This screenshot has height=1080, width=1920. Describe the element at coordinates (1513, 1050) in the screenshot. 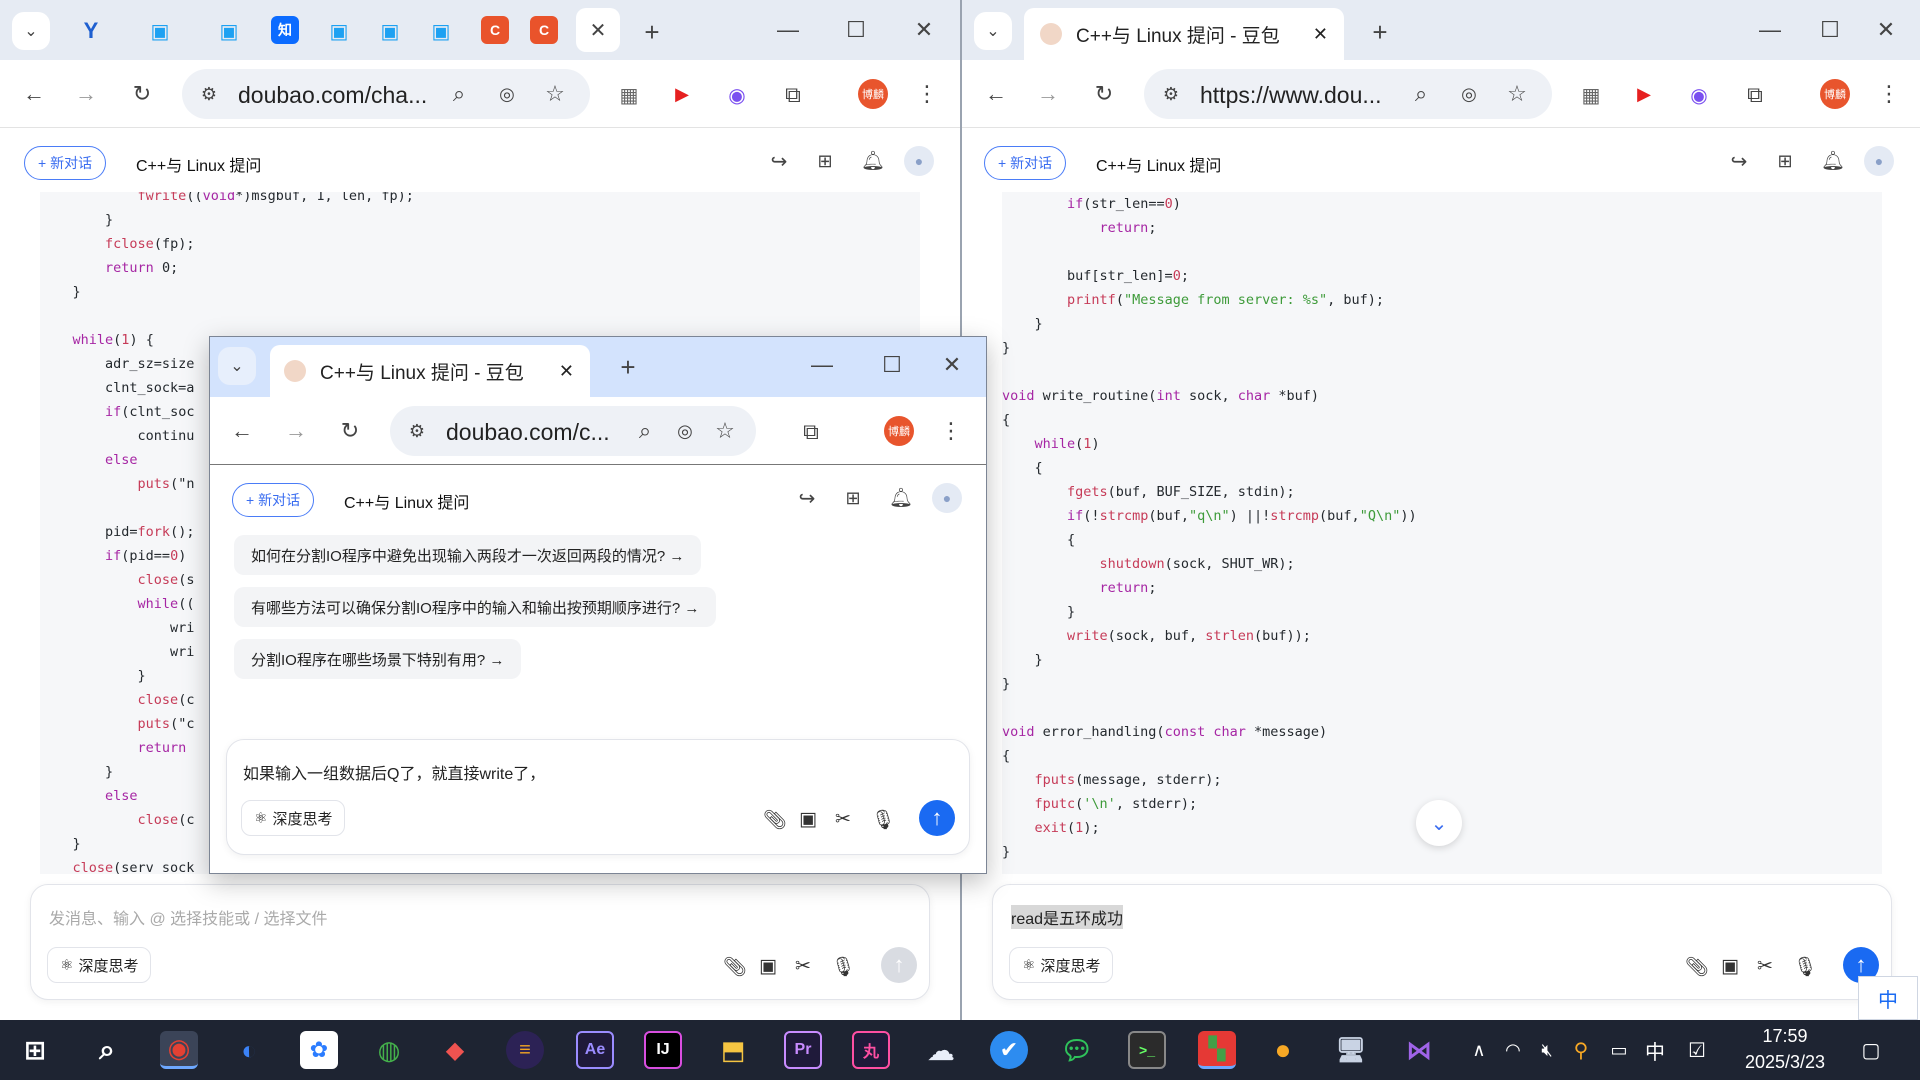

I see `wifi-icon: ◠` at that location.